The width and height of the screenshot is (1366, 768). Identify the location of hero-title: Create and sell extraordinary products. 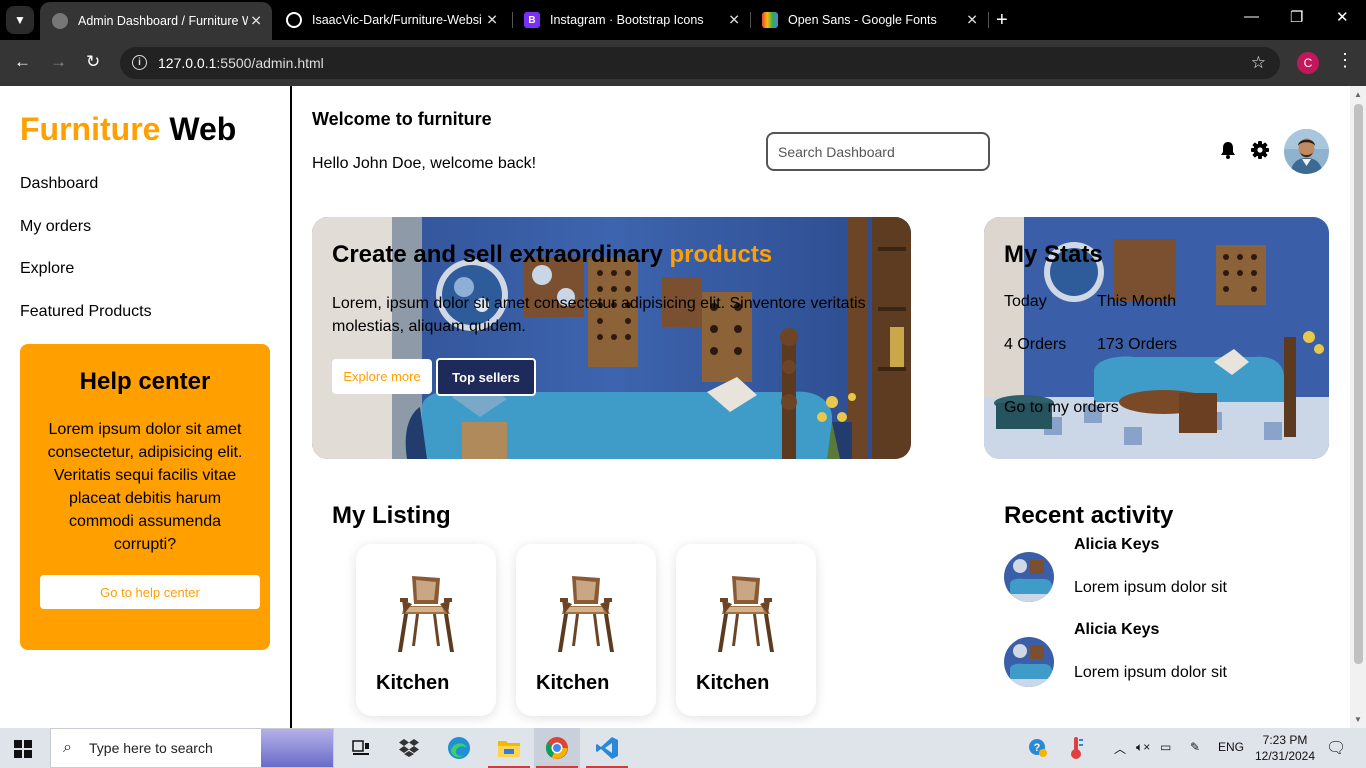
(552, 255).